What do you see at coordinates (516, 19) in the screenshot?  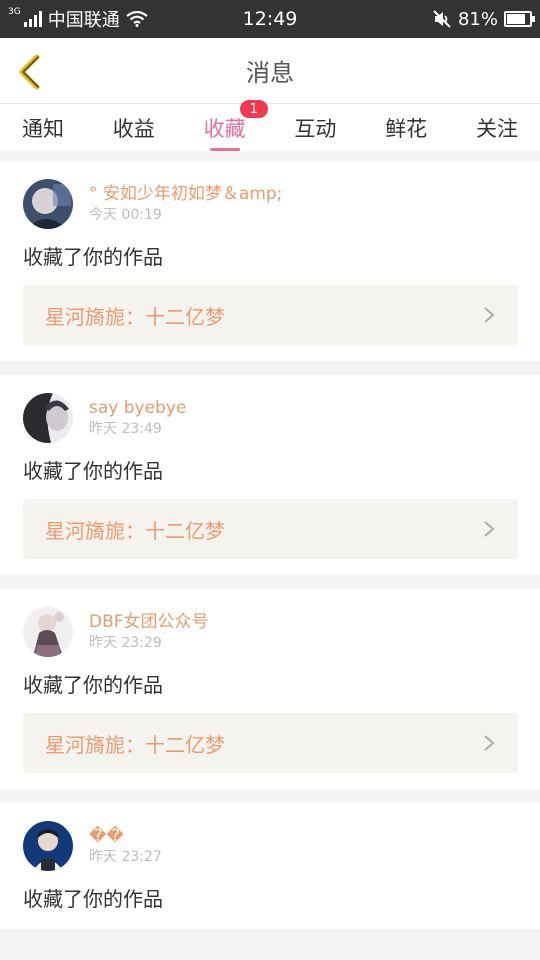 I see `battery-level` at bounding box center [516, 19].